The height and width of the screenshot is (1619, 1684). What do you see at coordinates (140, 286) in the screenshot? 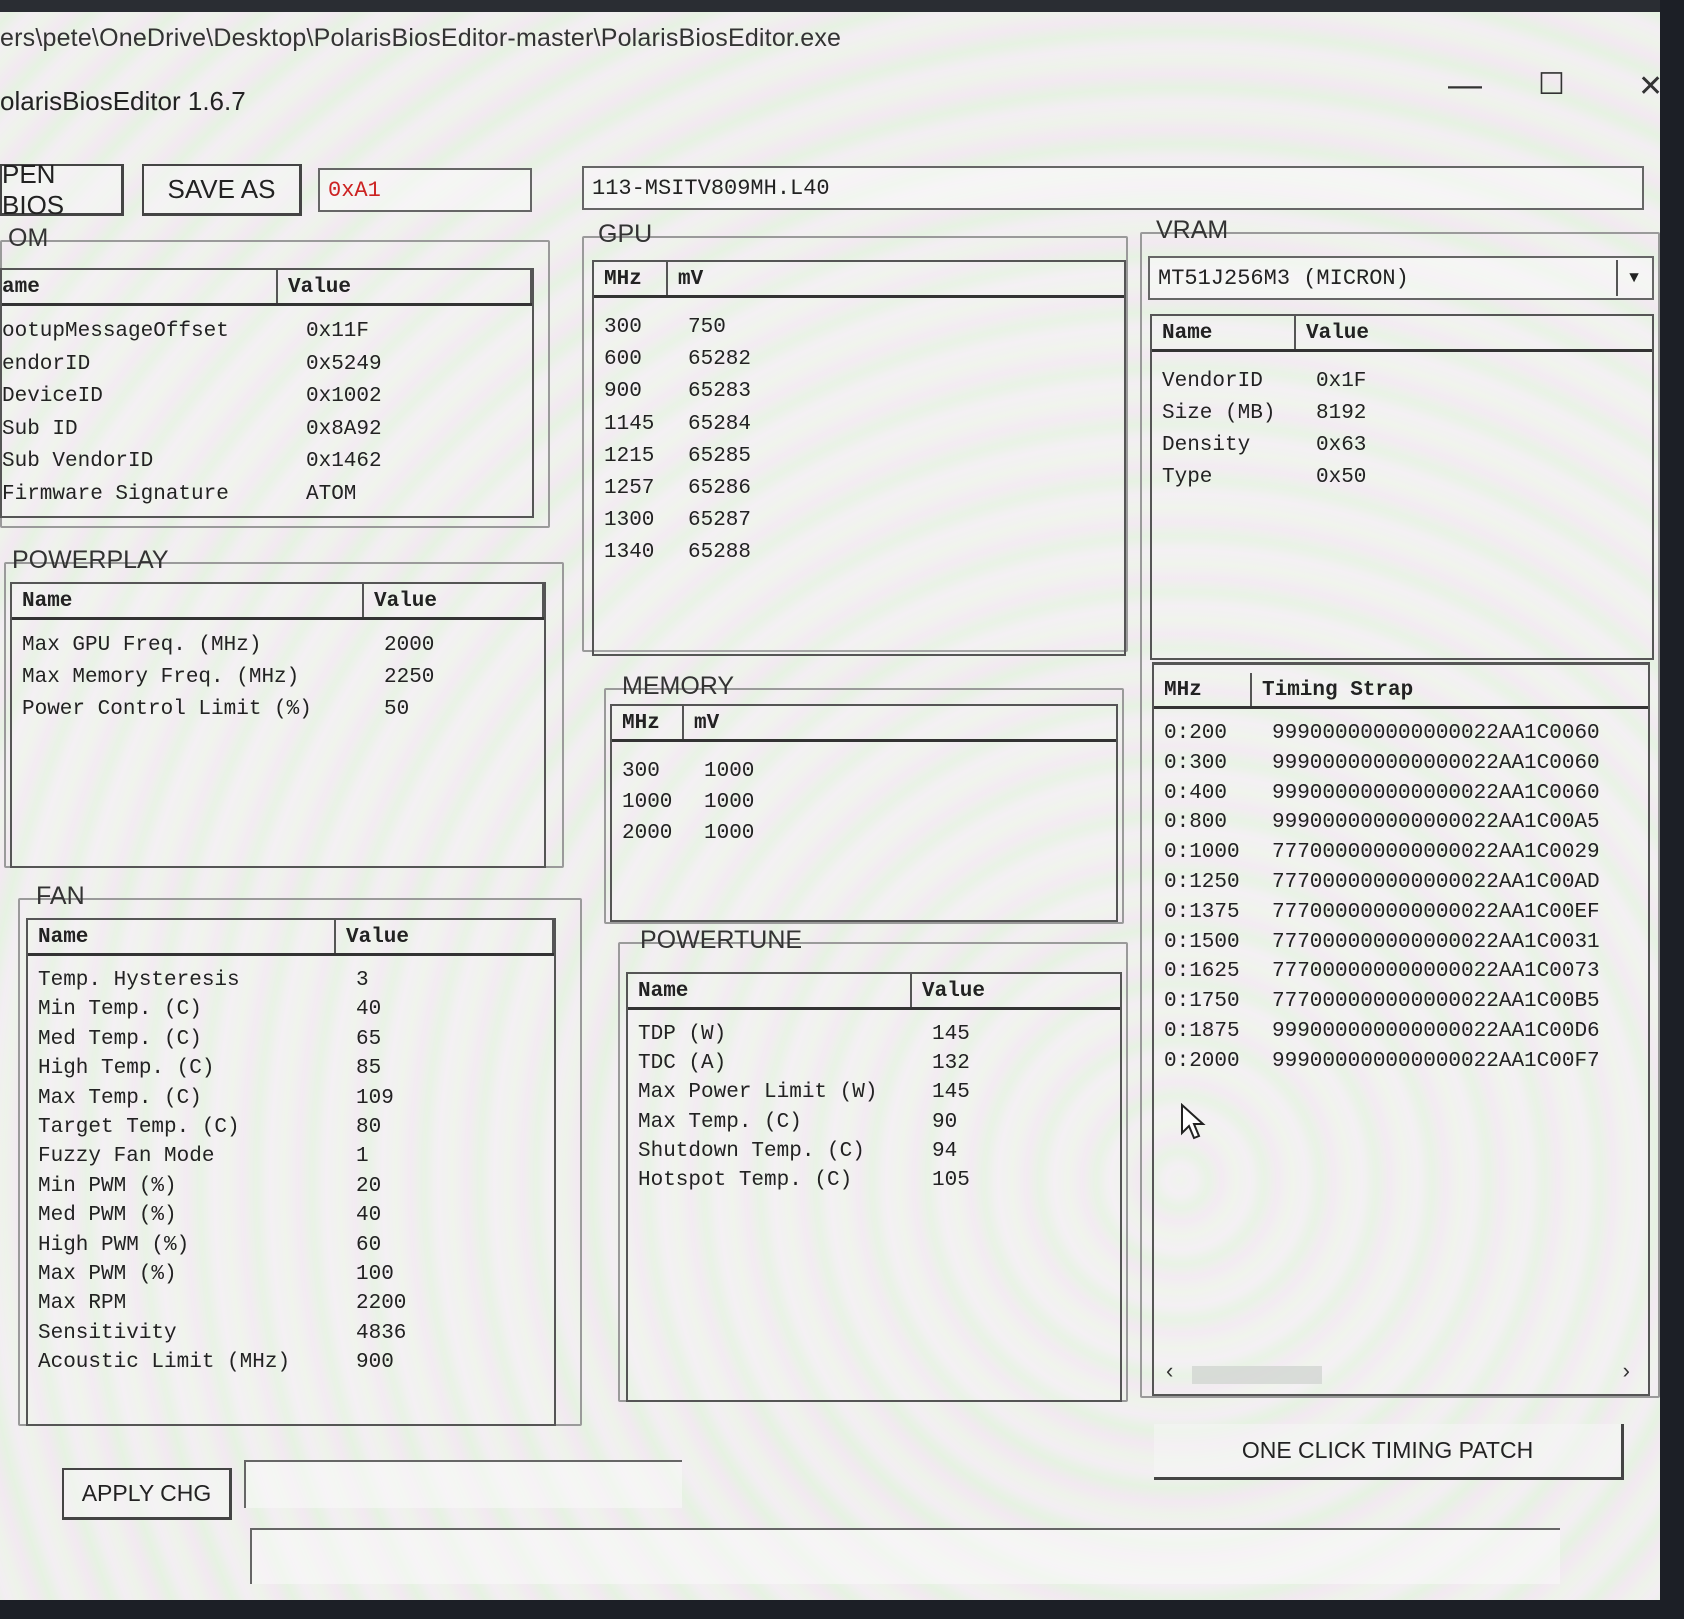
I see `rom-header-name: ame` at bounding box center [140, 286].